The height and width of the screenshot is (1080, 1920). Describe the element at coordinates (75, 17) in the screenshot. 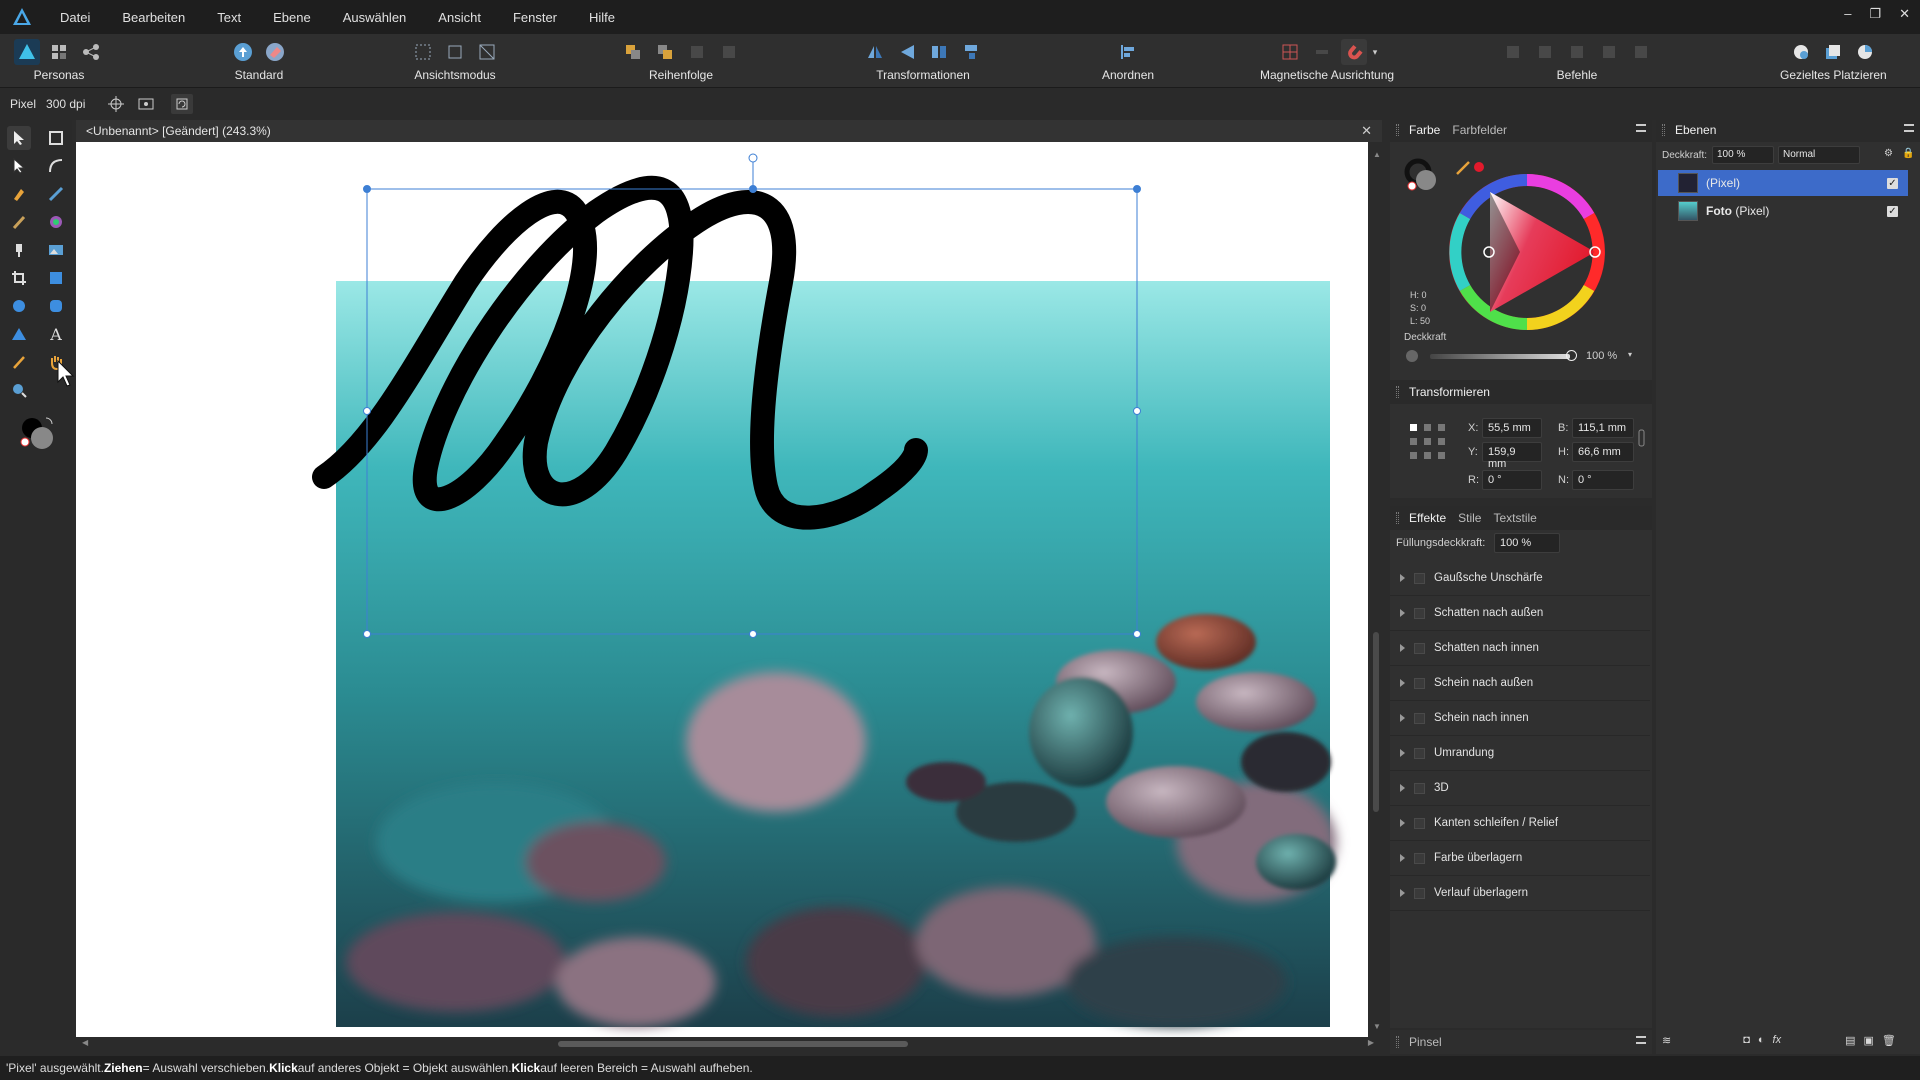

I see `menu-datei: Datei` at that location.